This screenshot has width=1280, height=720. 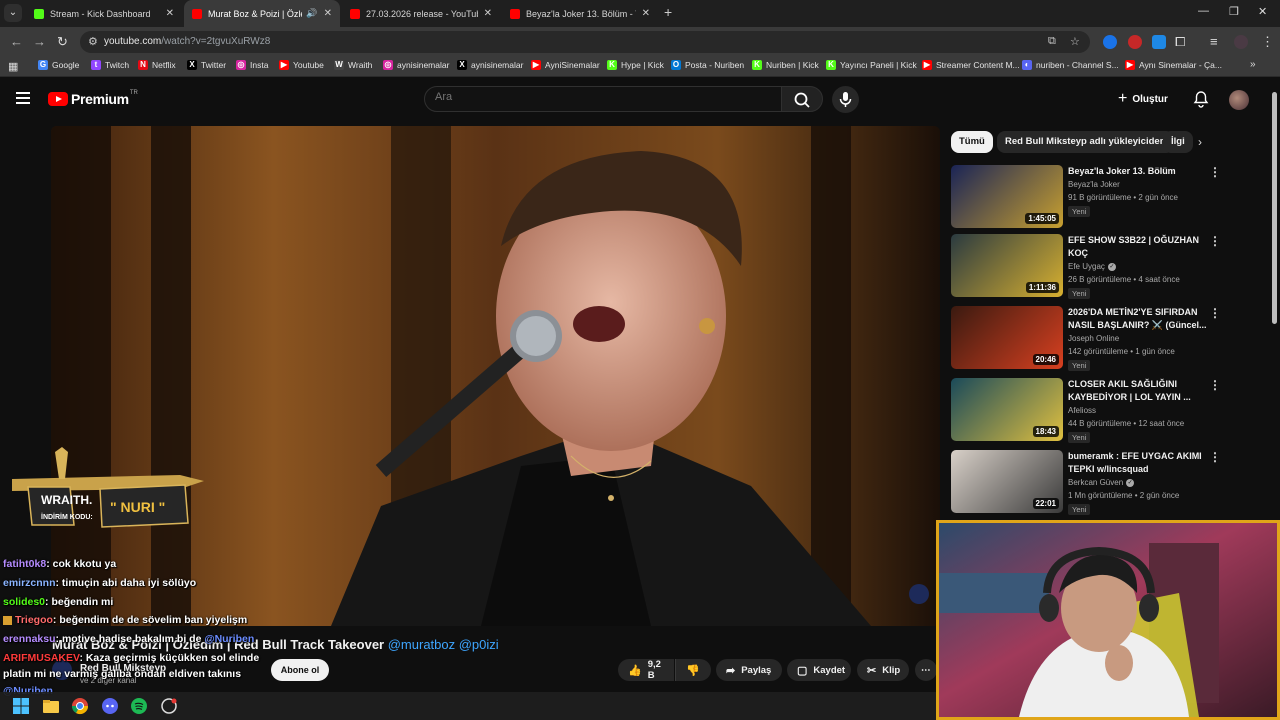 I want to click on chrome-icon, so click(x=80, y=706).